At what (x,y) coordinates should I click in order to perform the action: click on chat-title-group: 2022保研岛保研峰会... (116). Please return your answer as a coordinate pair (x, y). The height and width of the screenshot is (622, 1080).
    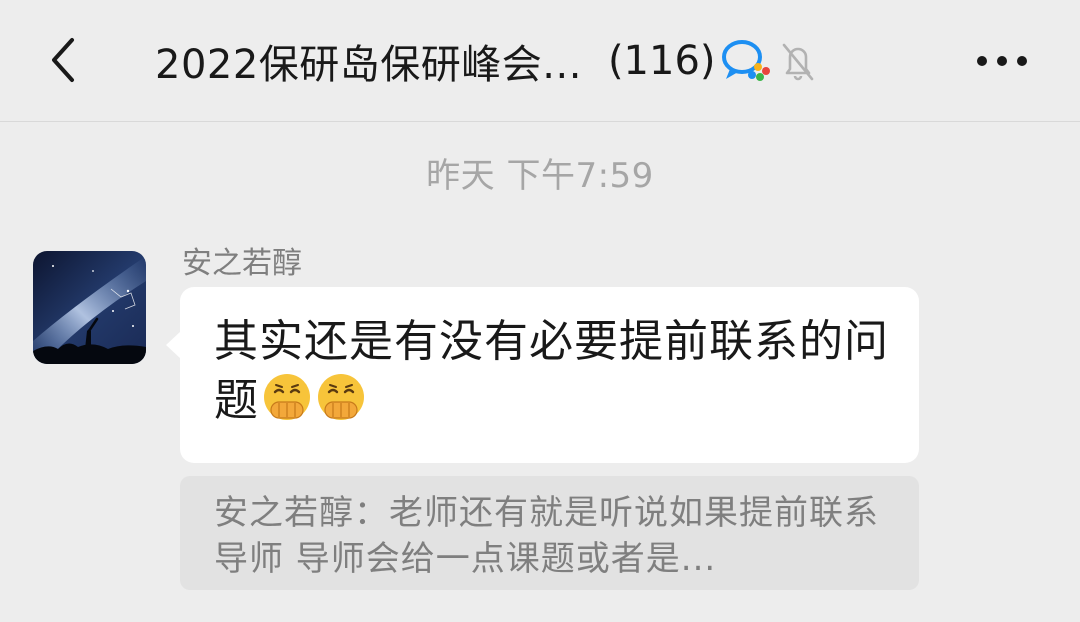
    Looking at the image, I should click on (487, 61).